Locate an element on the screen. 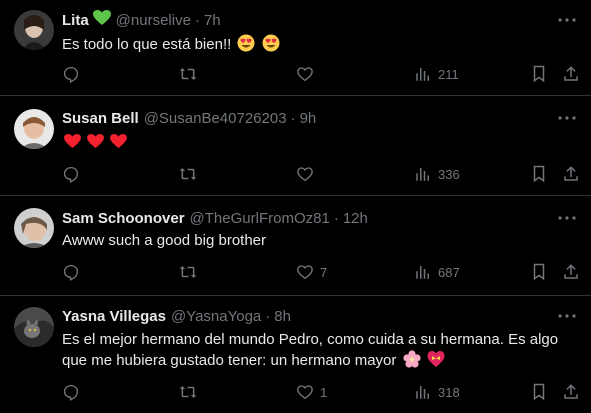 The height and width of the screenshot is (413, 591). like-button: 1 is located at coordinates (311, 392).